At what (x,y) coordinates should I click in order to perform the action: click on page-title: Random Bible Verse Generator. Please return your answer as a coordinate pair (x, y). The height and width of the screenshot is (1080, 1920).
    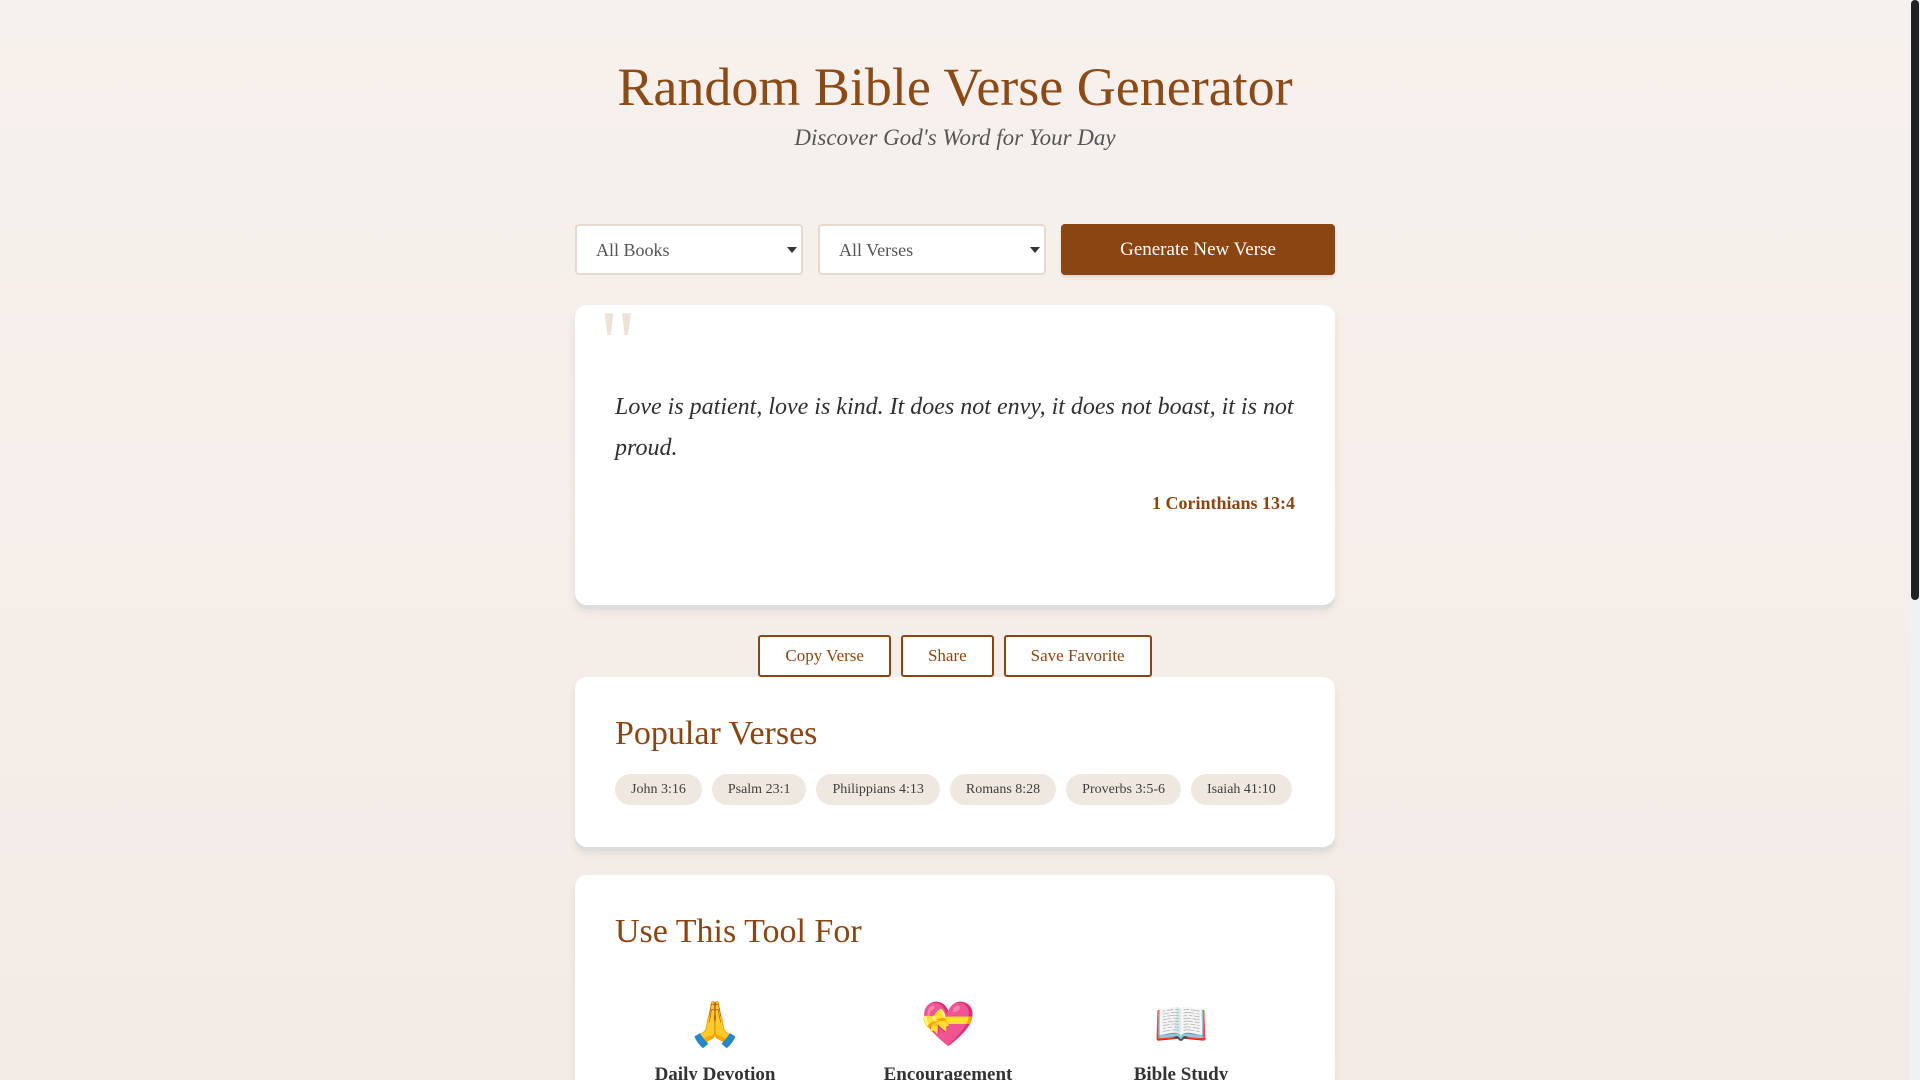
    Looking at the image, I should click on (955, 87).